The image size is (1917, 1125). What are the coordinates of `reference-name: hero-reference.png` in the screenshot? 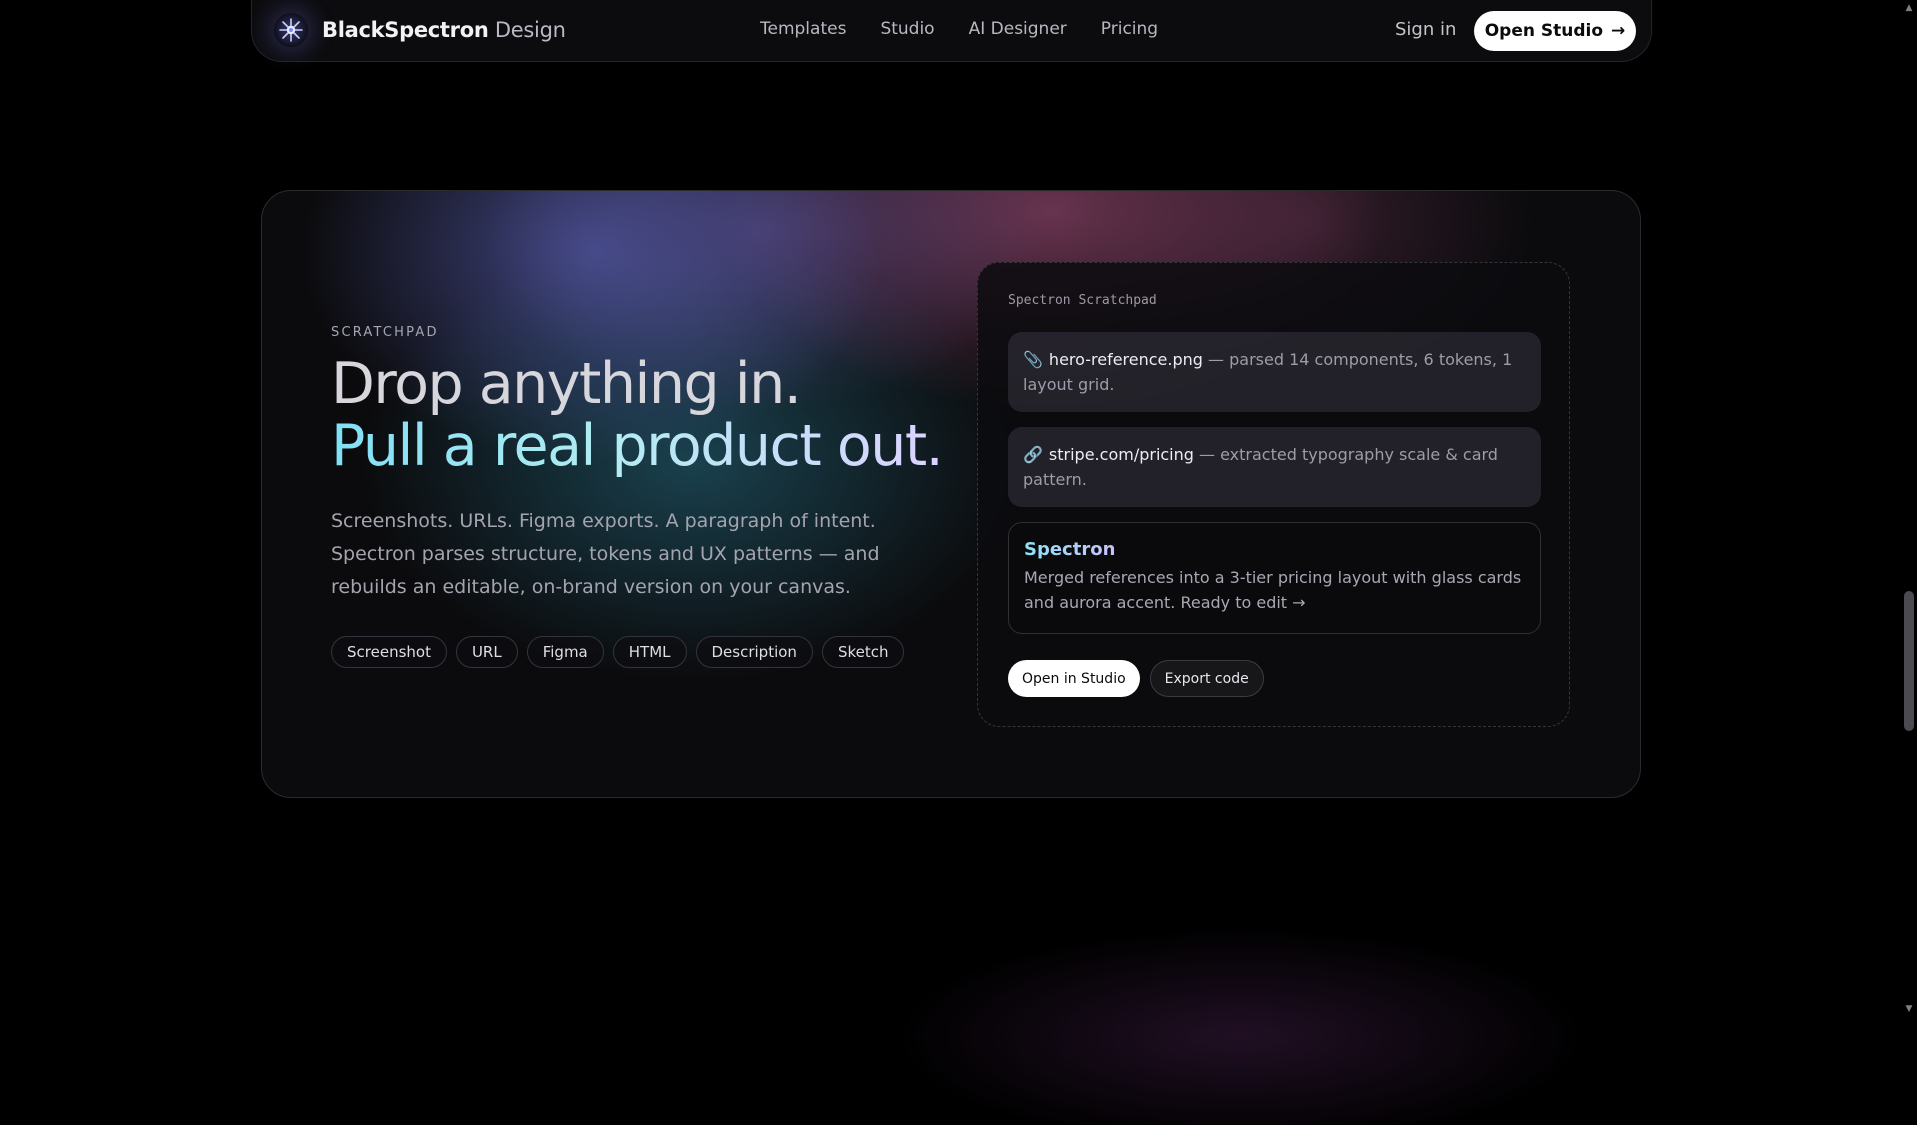 It's located at (1125, 359).